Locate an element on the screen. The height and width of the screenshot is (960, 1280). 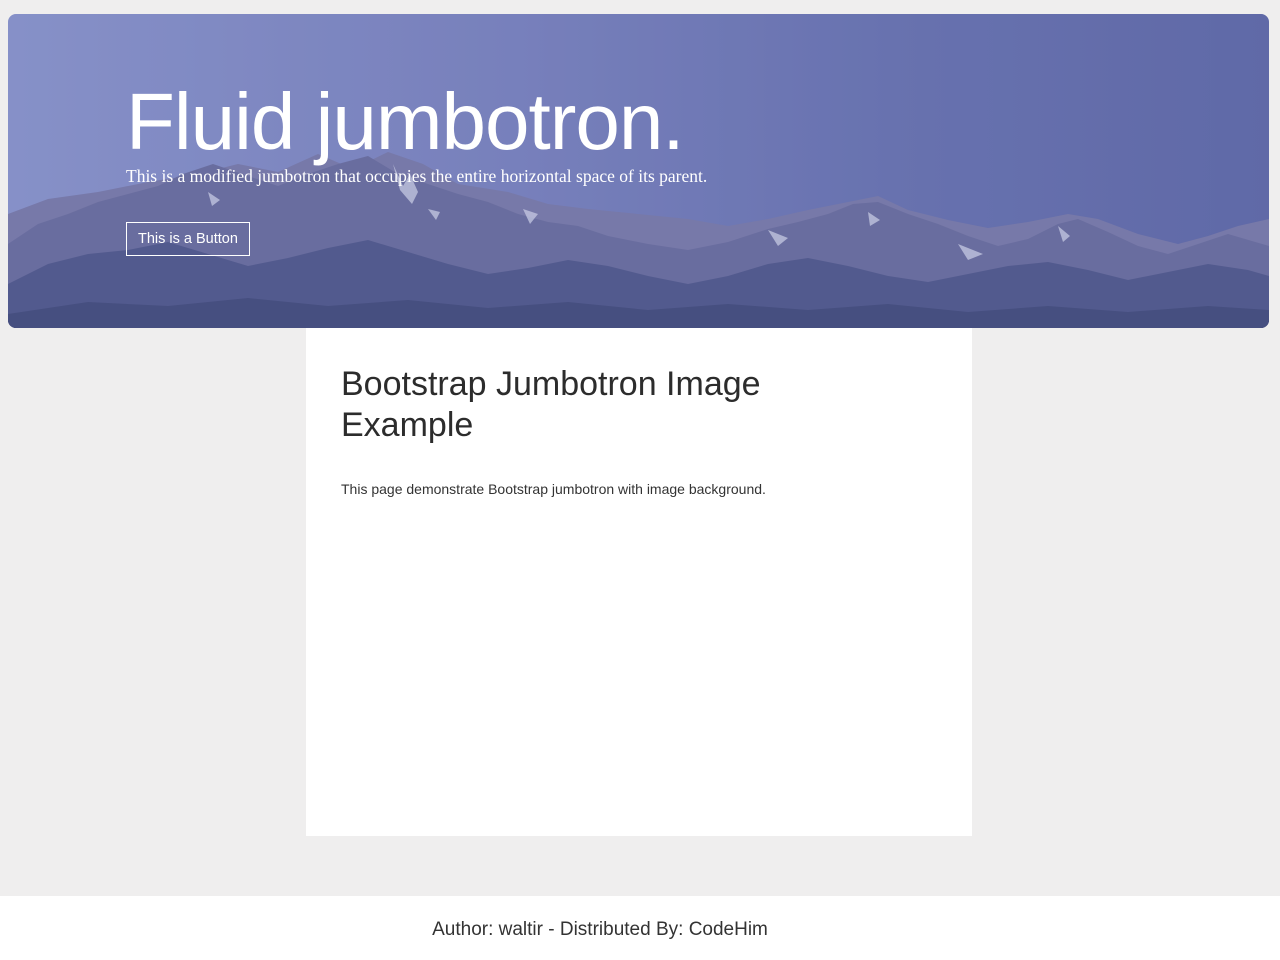
footer-credit-text: Author: waltir - Distributed By: CodeHim is located at coordinates (600, 929).